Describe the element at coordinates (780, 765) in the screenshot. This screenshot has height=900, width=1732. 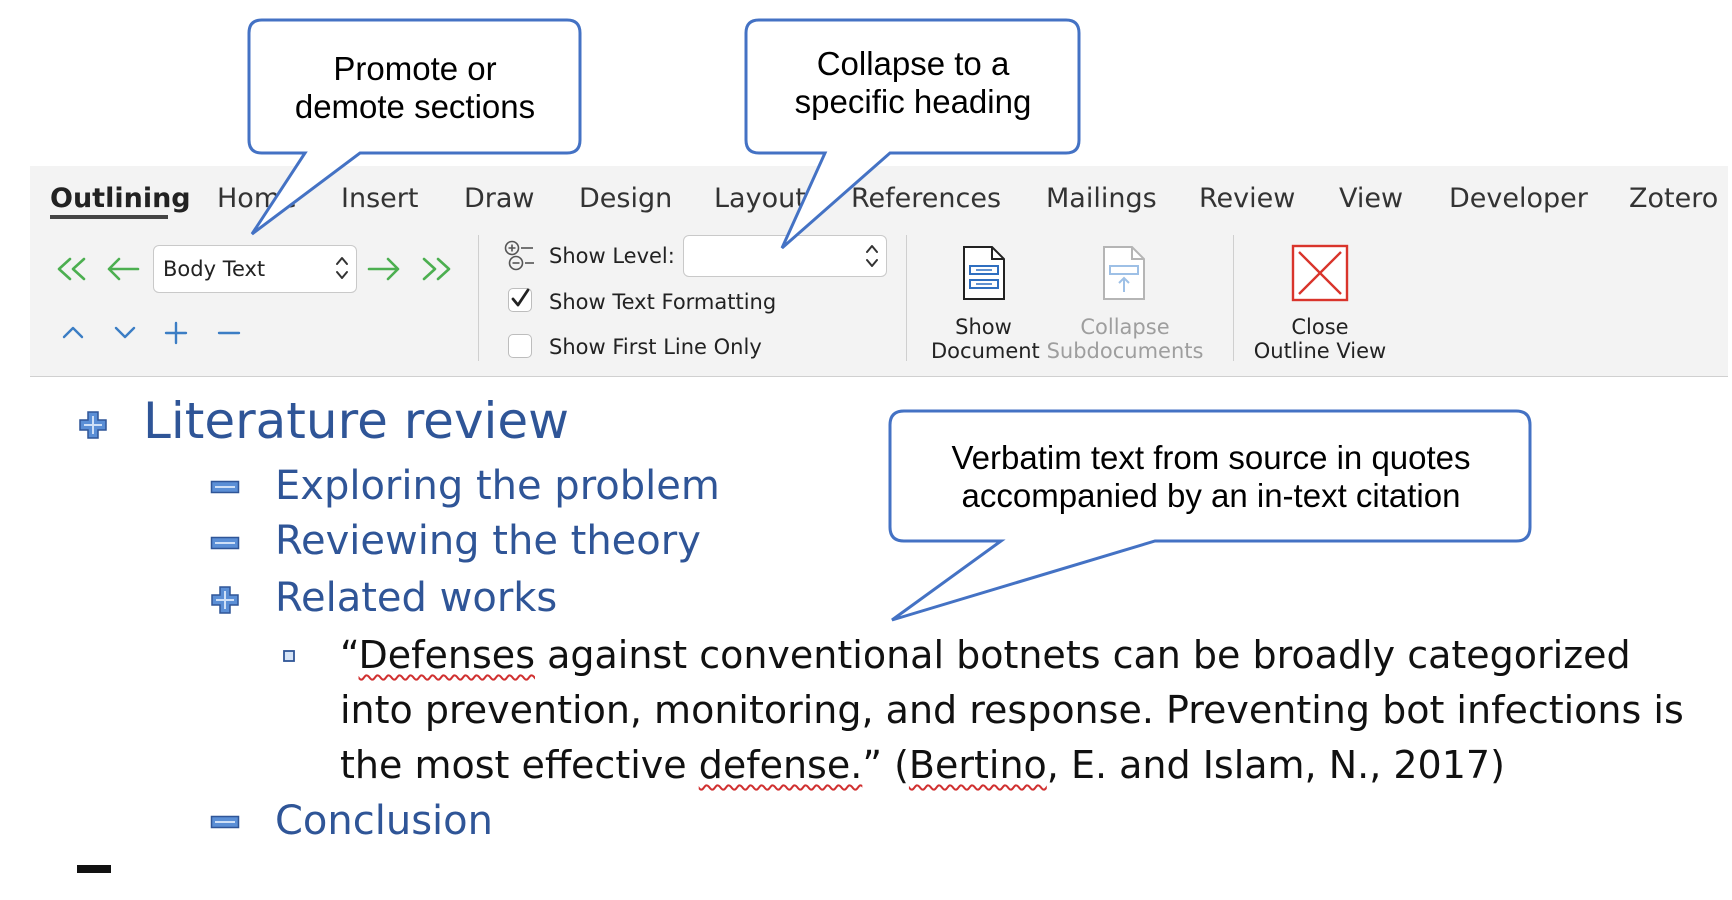
I see `spelling-flag-word: defense.` at that location.